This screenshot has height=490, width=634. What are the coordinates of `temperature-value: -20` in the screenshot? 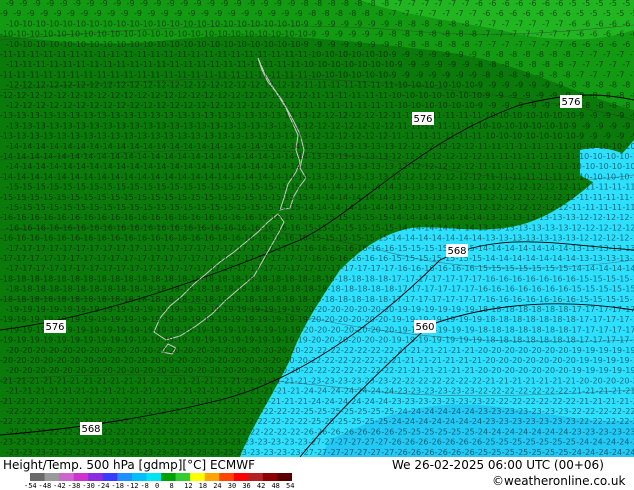 It's located at (226, 370).